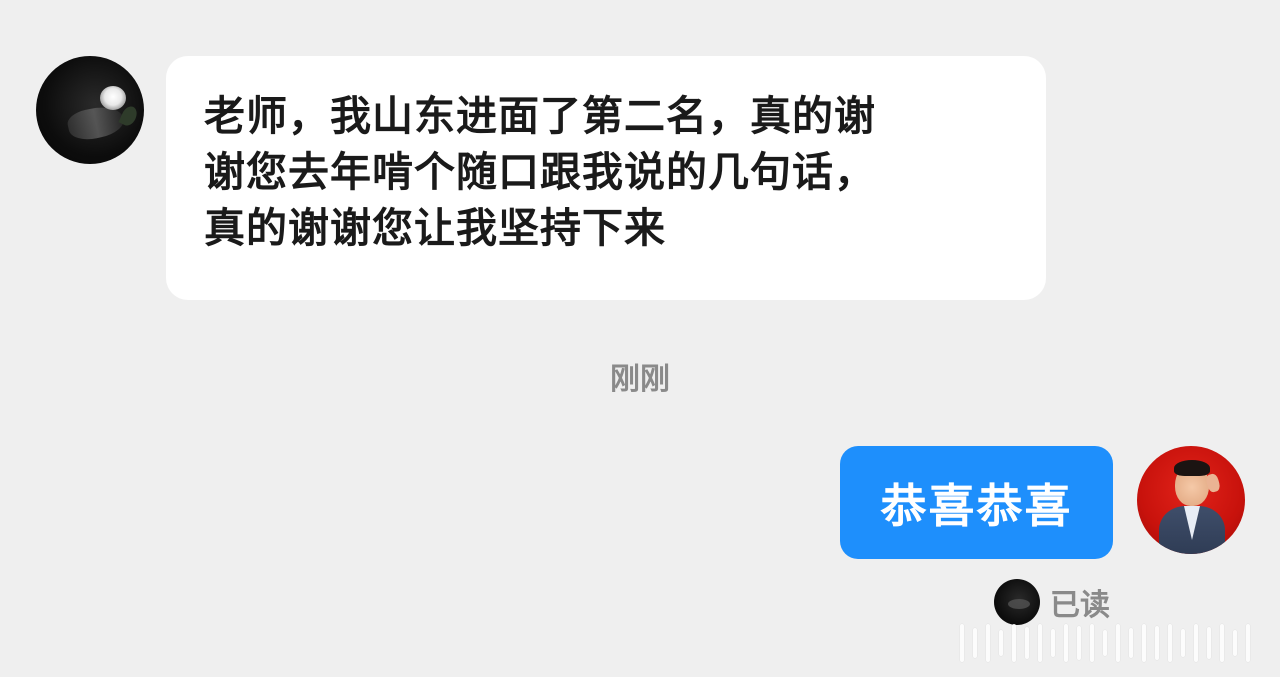 Image resolution: width=1280 pixels, height=677 pixels. What do you see at coordinates (976, 505) in the screenshot?
I see `outgoing-message-text: 恭喜恭喜` at bounding box center [976, 505].